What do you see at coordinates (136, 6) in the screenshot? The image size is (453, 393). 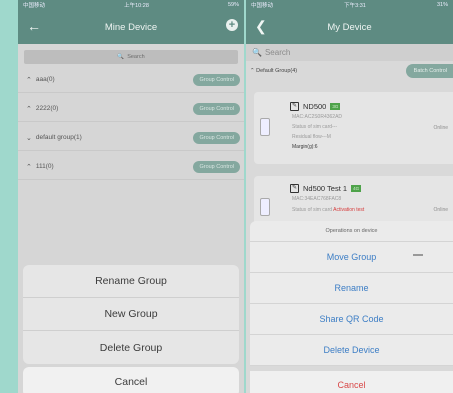 I see `time-text: 上午10:28` at bounding box center [136, 6].